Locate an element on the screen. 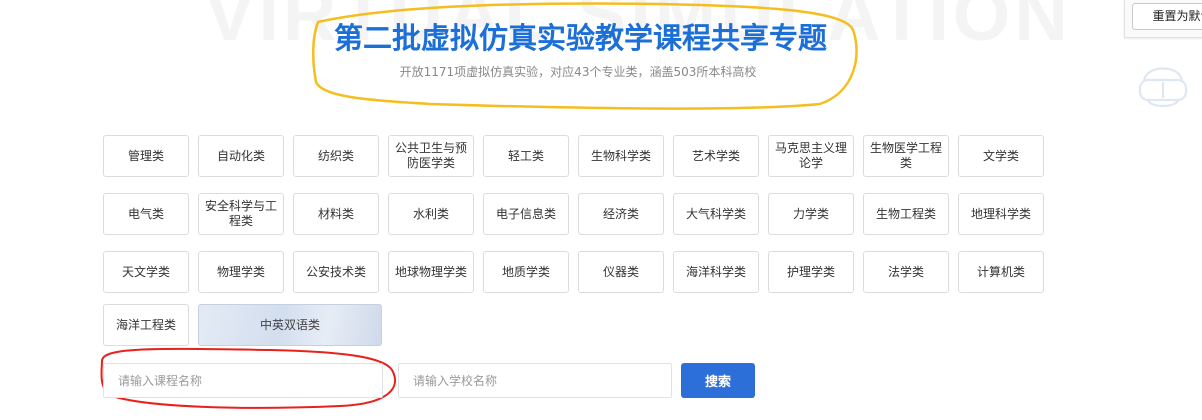 The height and width of the screenshot is (420, 1202). category-11: 电气类 is located at coordinates (146, 214).